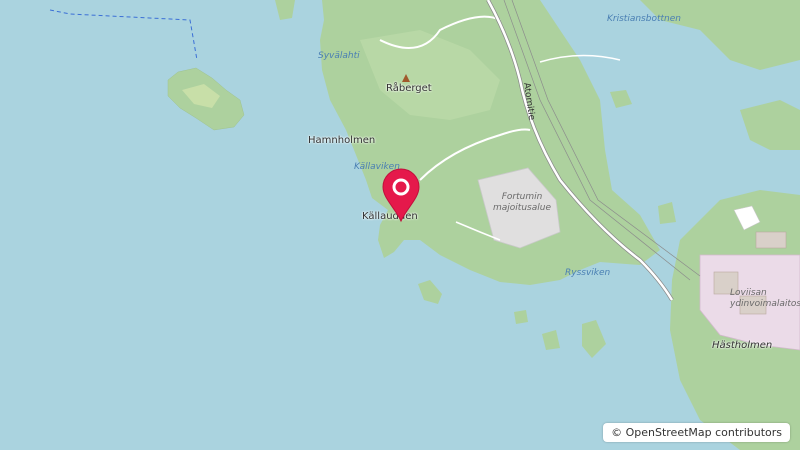 The width and height of the screenshot is (800, 450). I want to click on label-ryssviken: Ryssviken, so click(588, 273).